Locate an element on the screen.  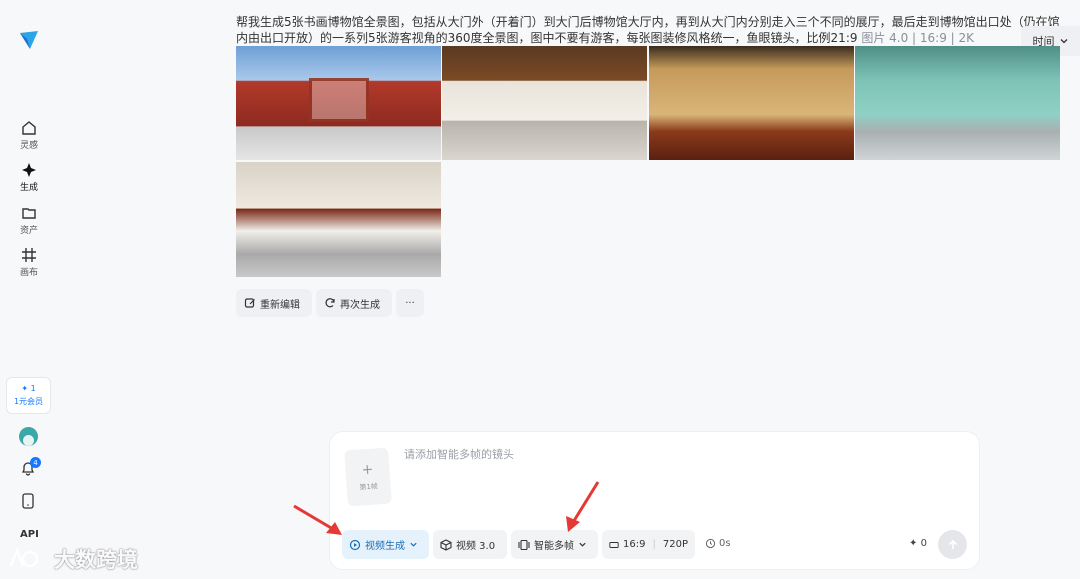
send-button is located at coordinates (952, 544).